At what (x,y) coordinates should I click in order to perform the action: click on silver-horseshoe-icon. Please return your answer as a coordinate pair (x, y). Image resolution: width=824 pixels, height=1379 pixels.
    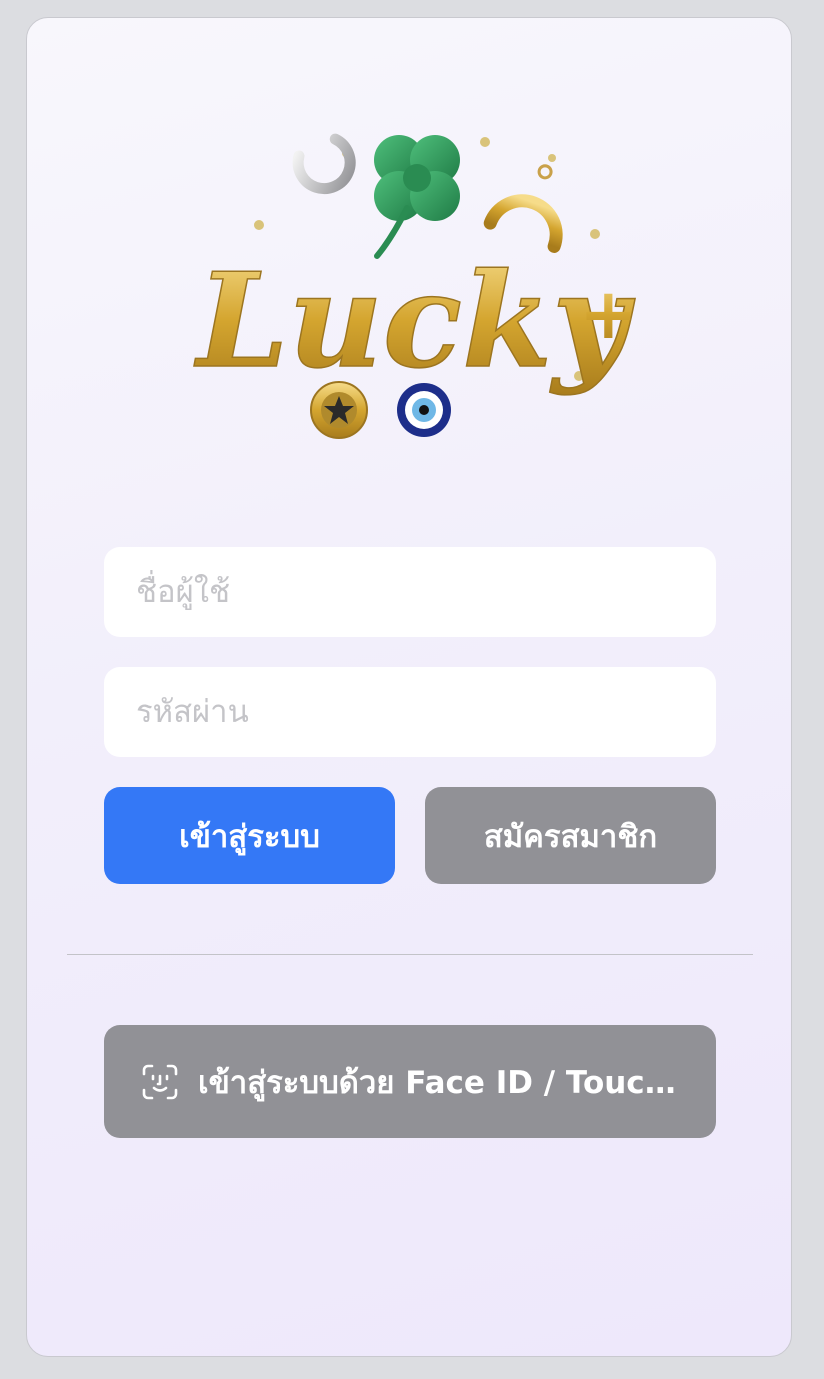
    Looking at the image, I should click on (324, 164).